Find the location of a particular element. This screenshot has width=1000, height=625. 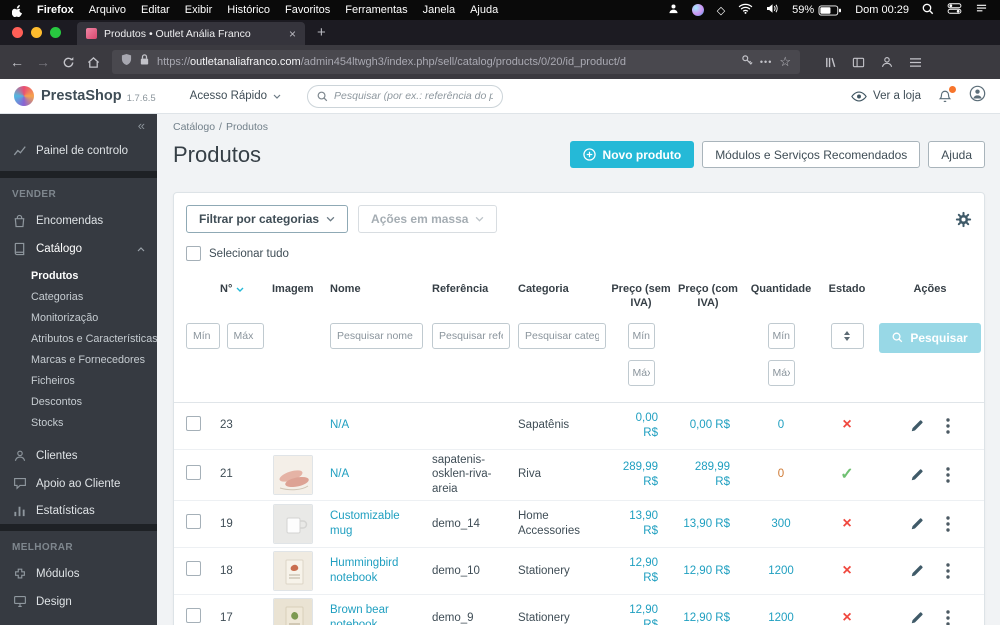

sidebar-item-painel-de-controlo: Painel de controlo is located at coordinates (78, 153).